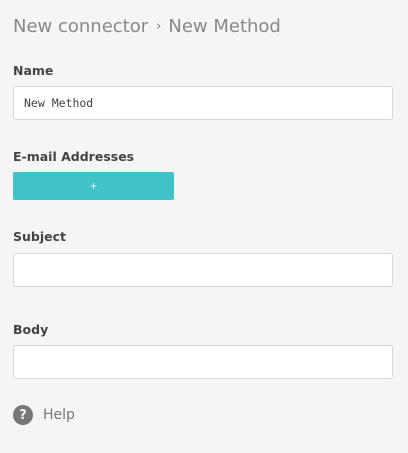 This screenshot has height=453, width=408. I want to click on name-label: Name, so click(33, 70).